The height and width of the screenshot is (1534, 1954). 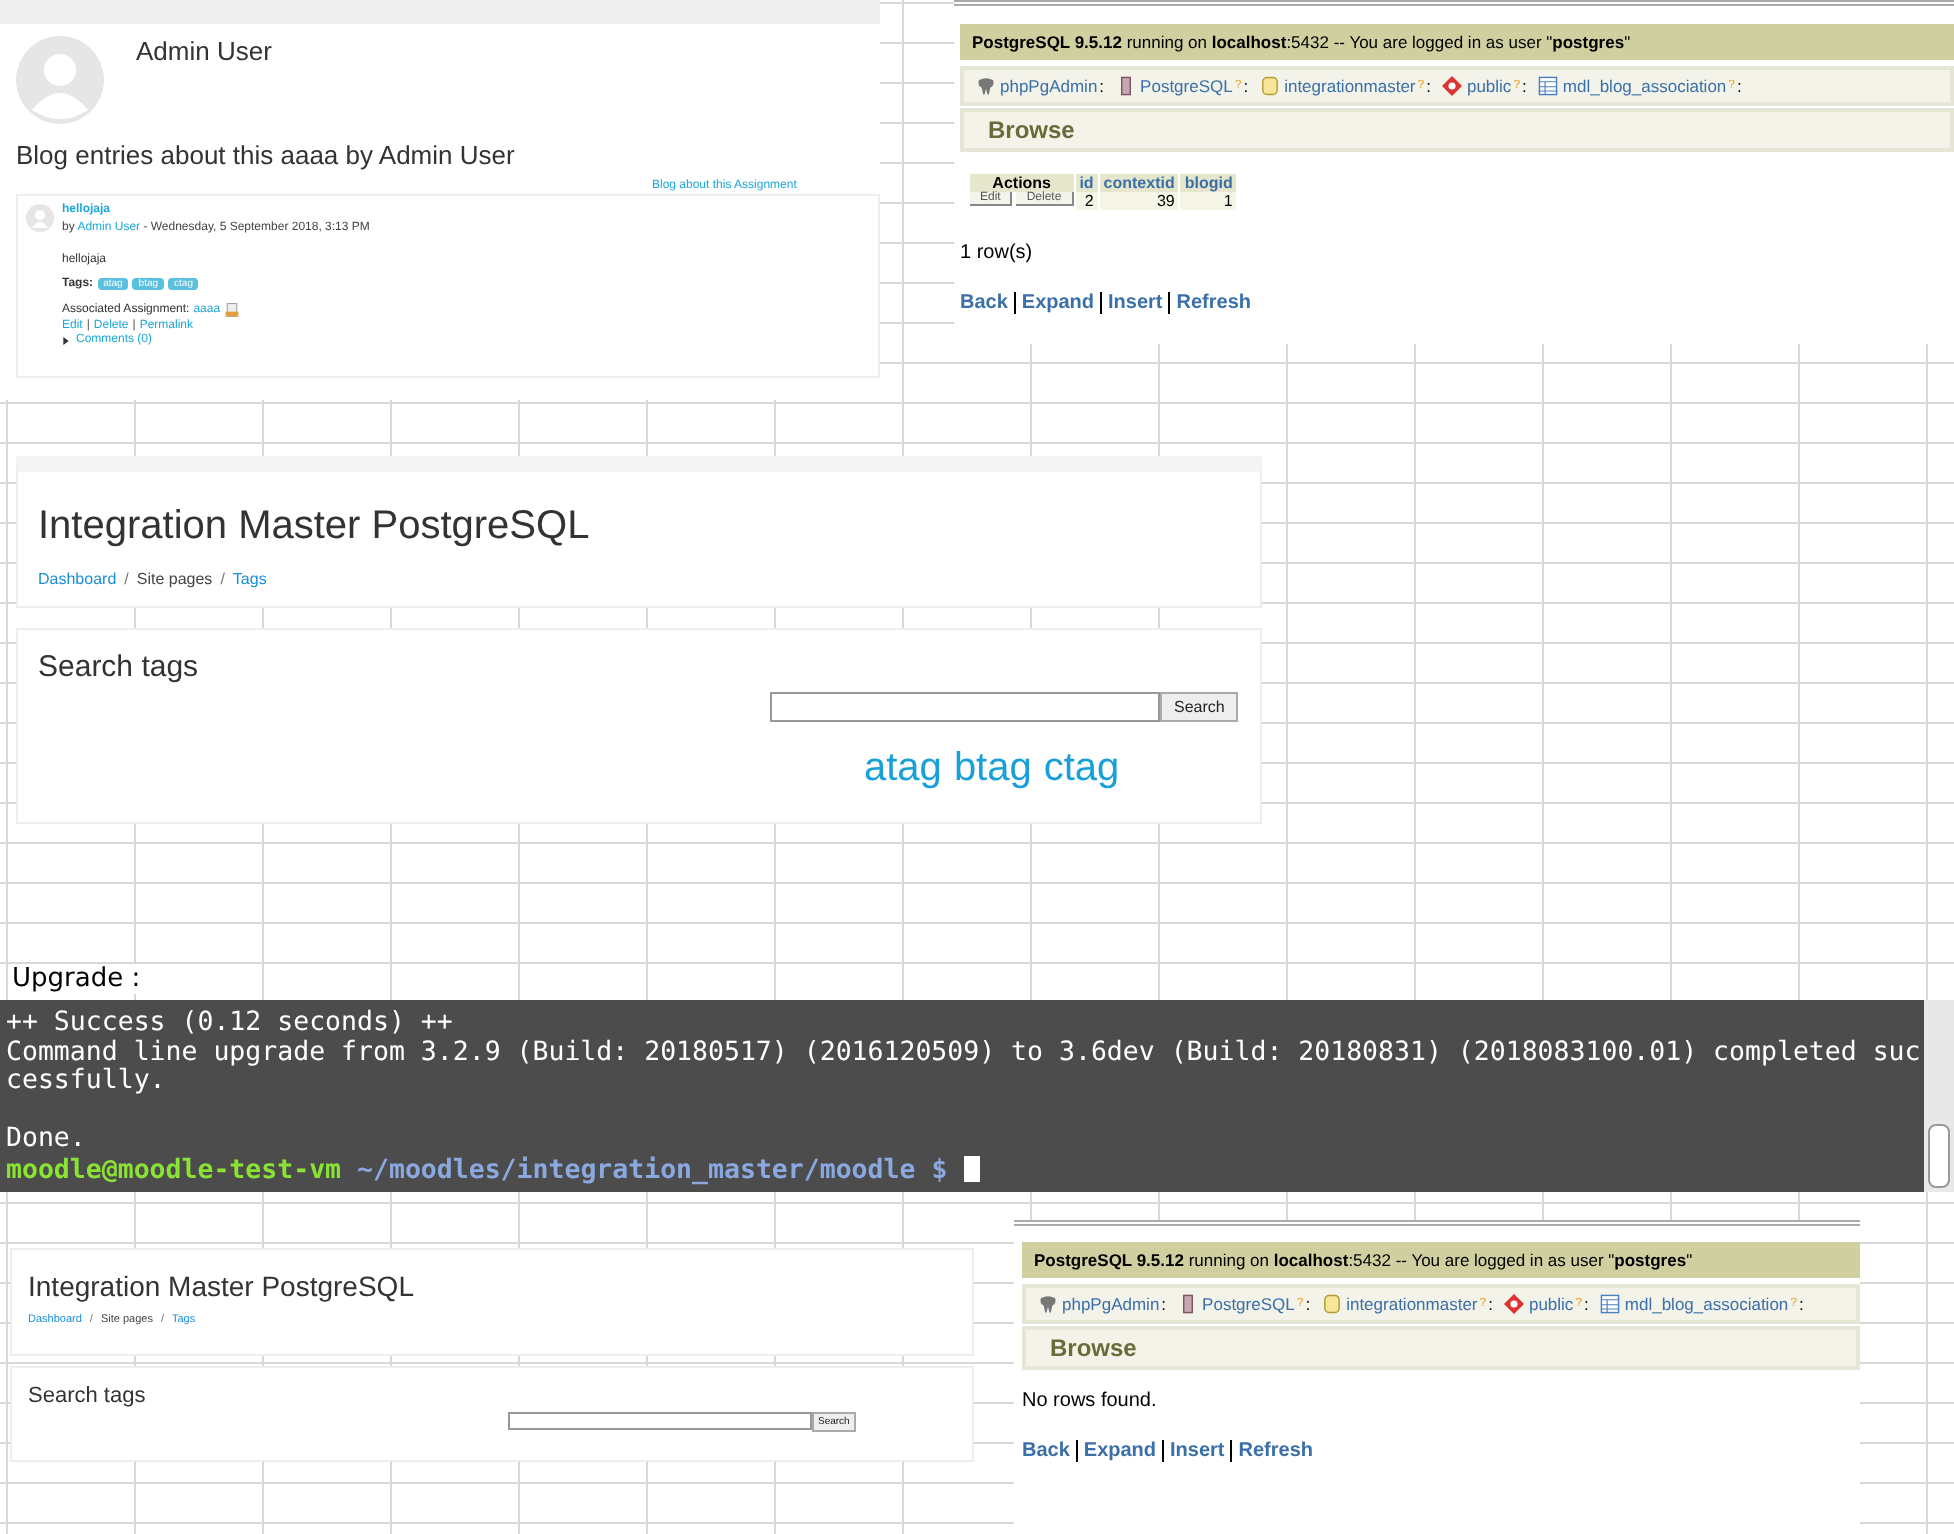 What do you see at coordinates (652, 1170) in the screenshot?
I see `prompt-path: ~/moodles/integration_master/moodle $` at bounding box center [652, 1170].